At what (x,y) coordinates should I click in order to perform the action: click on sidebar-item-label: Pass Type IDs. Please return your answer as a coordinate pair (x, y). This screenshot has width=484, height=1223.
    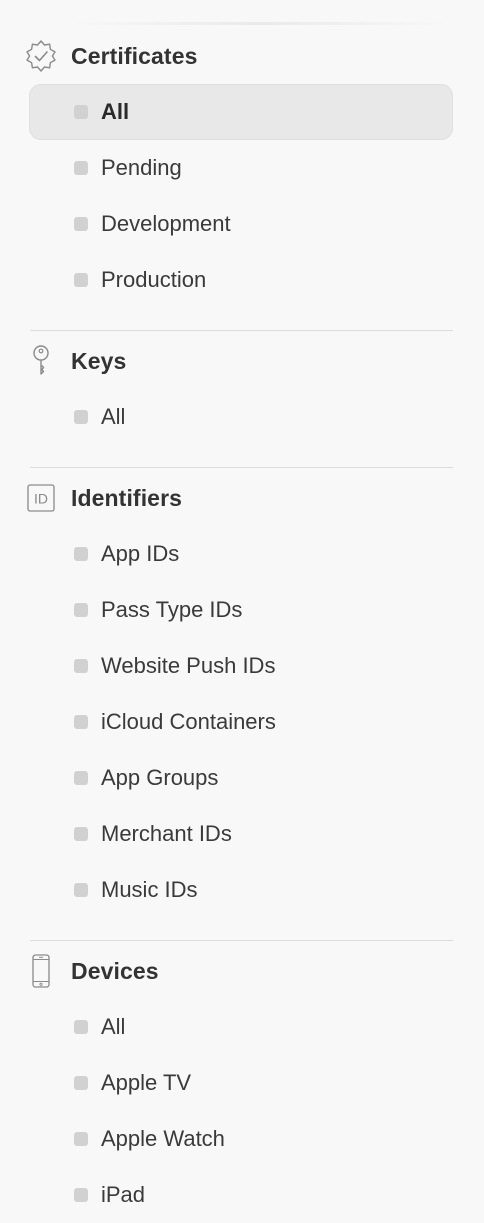
    Looking at the image, I should click on (172, 609).